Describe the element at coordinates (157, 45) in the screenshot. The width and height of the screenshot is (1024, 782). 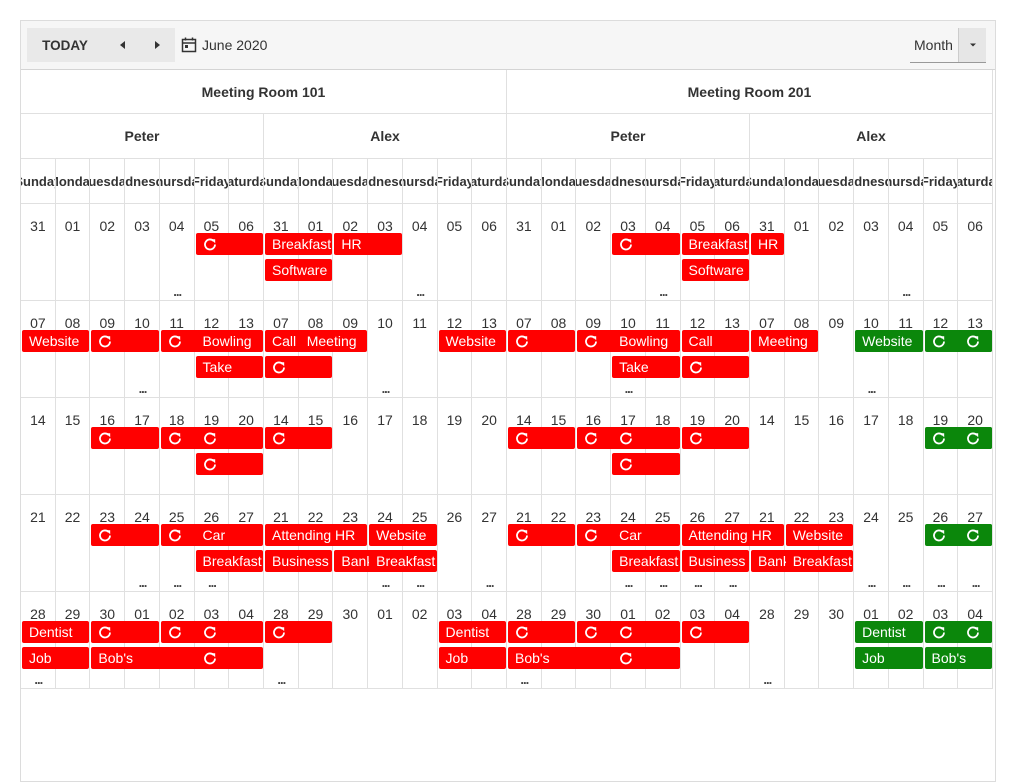
I see `next-button` at that location.